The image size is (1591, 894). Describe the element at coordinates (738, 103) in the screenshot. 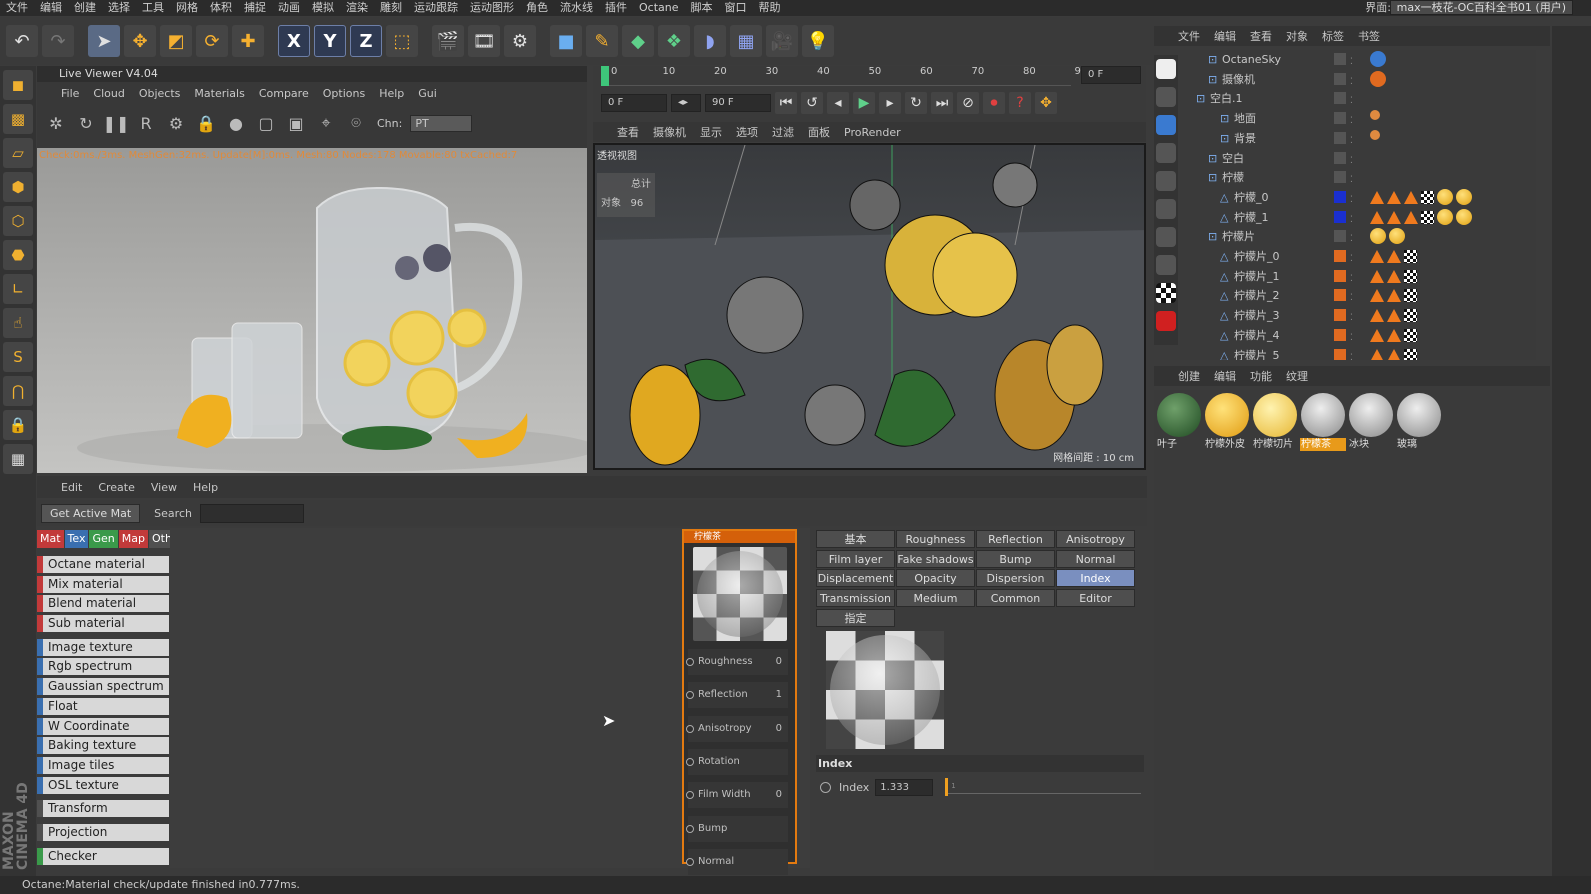

I see `end-frame-field: 90 F` at that location.